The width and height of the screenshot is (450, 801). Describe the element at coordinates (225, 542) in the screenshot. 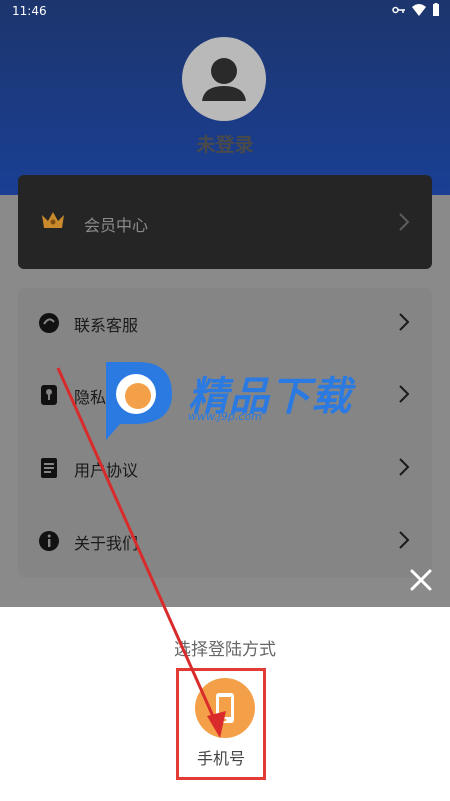

I see `menu-item-about-us: 关于我们` at that location.